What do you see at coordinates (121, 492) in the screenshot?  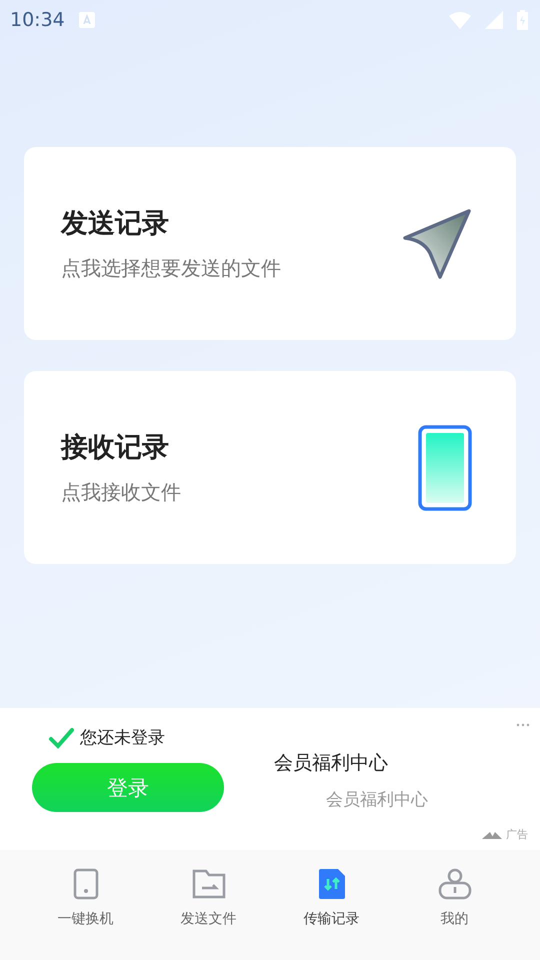 I see `card-subtitle: 点我接收文件` at bounding box center [121, 492].